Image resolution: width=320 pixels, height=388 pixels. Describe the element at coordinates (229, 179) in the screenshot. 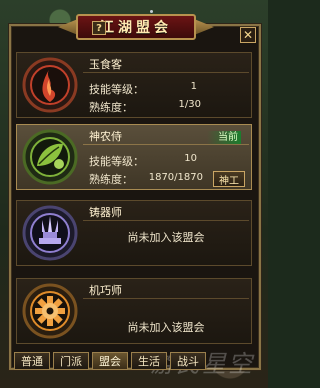

I see `shengong-button: 神工` at that location.